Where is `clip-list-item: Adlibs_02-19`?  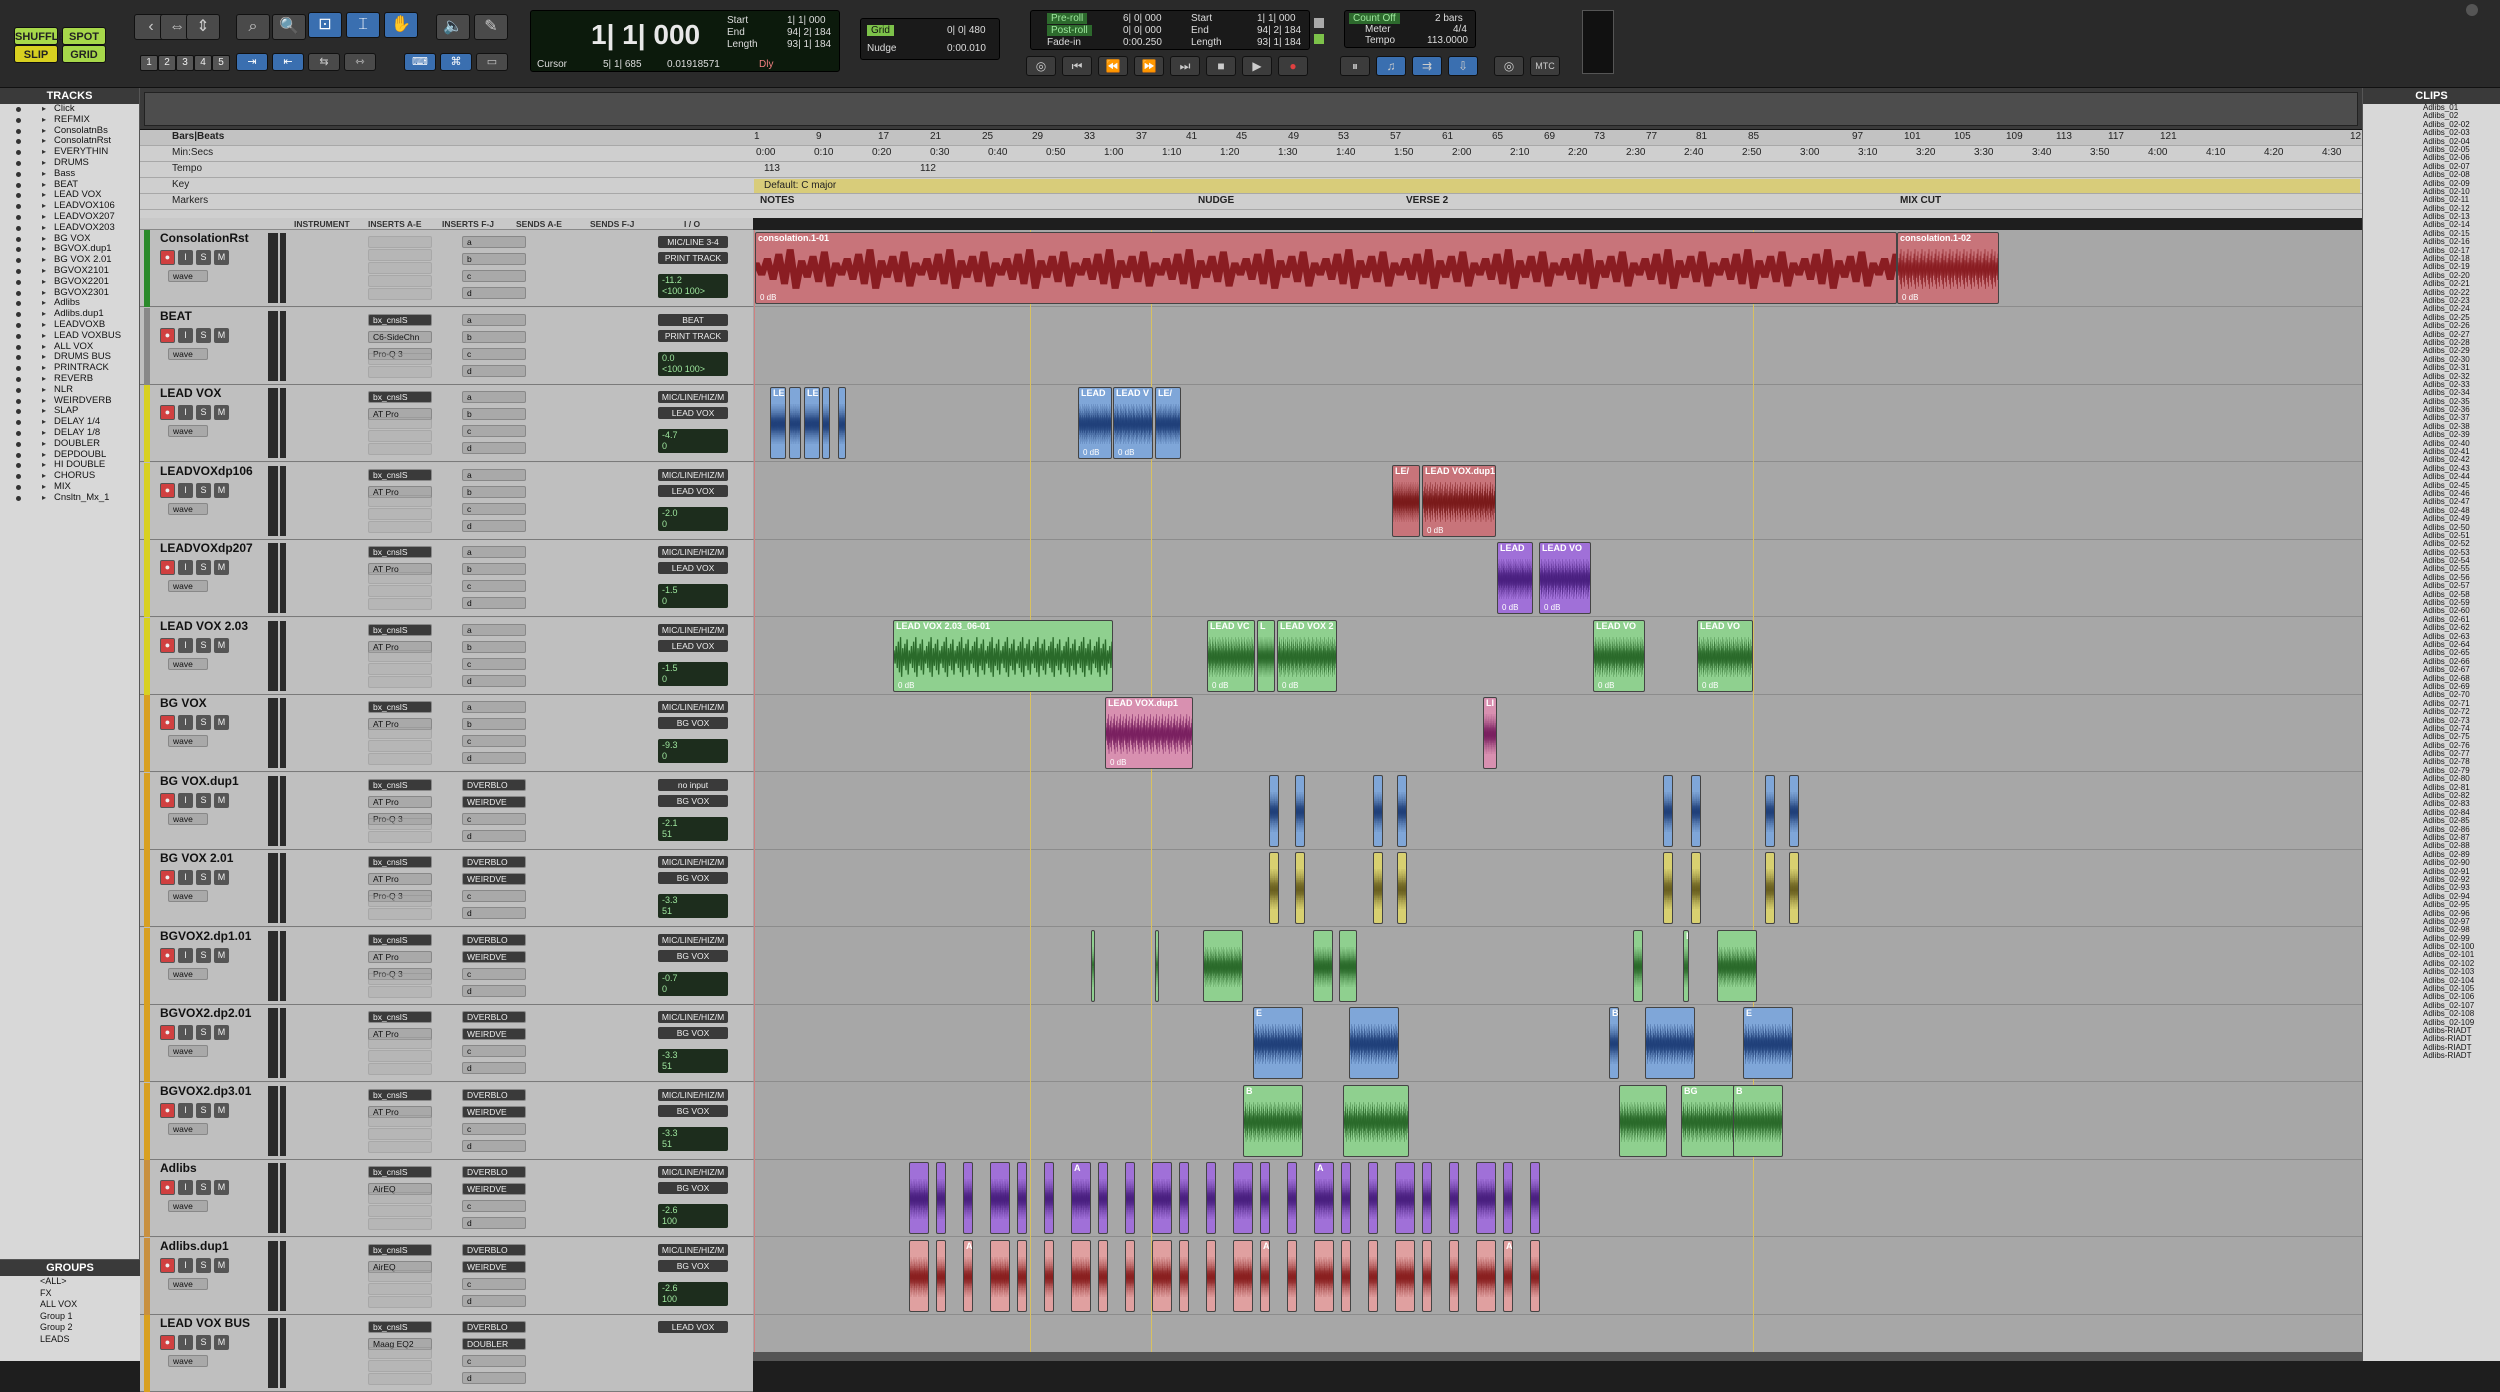
clip-list-item: Adlibs_02-19 is located at coordinates (2431, 267).